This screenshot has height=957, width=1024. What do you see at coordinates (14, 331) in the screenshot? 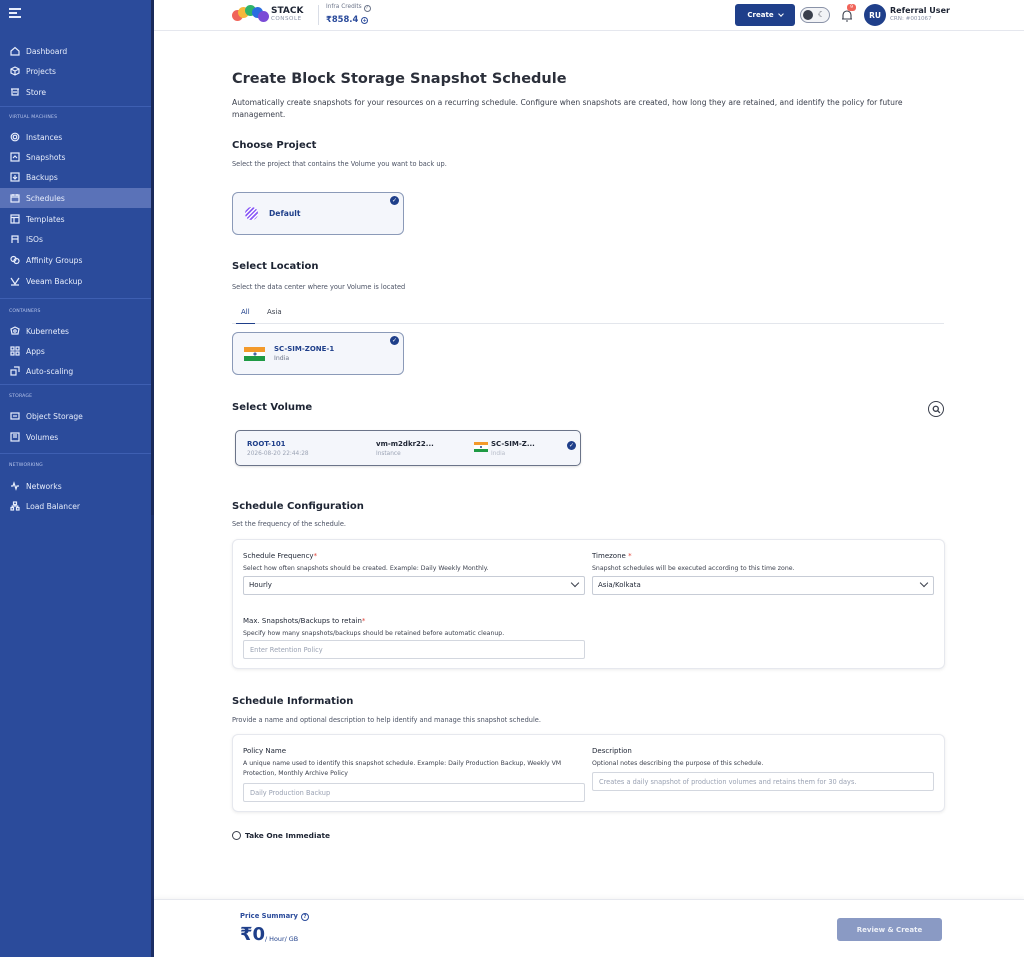
I see `kubernetes-icon` at bounding box center [14, 331].